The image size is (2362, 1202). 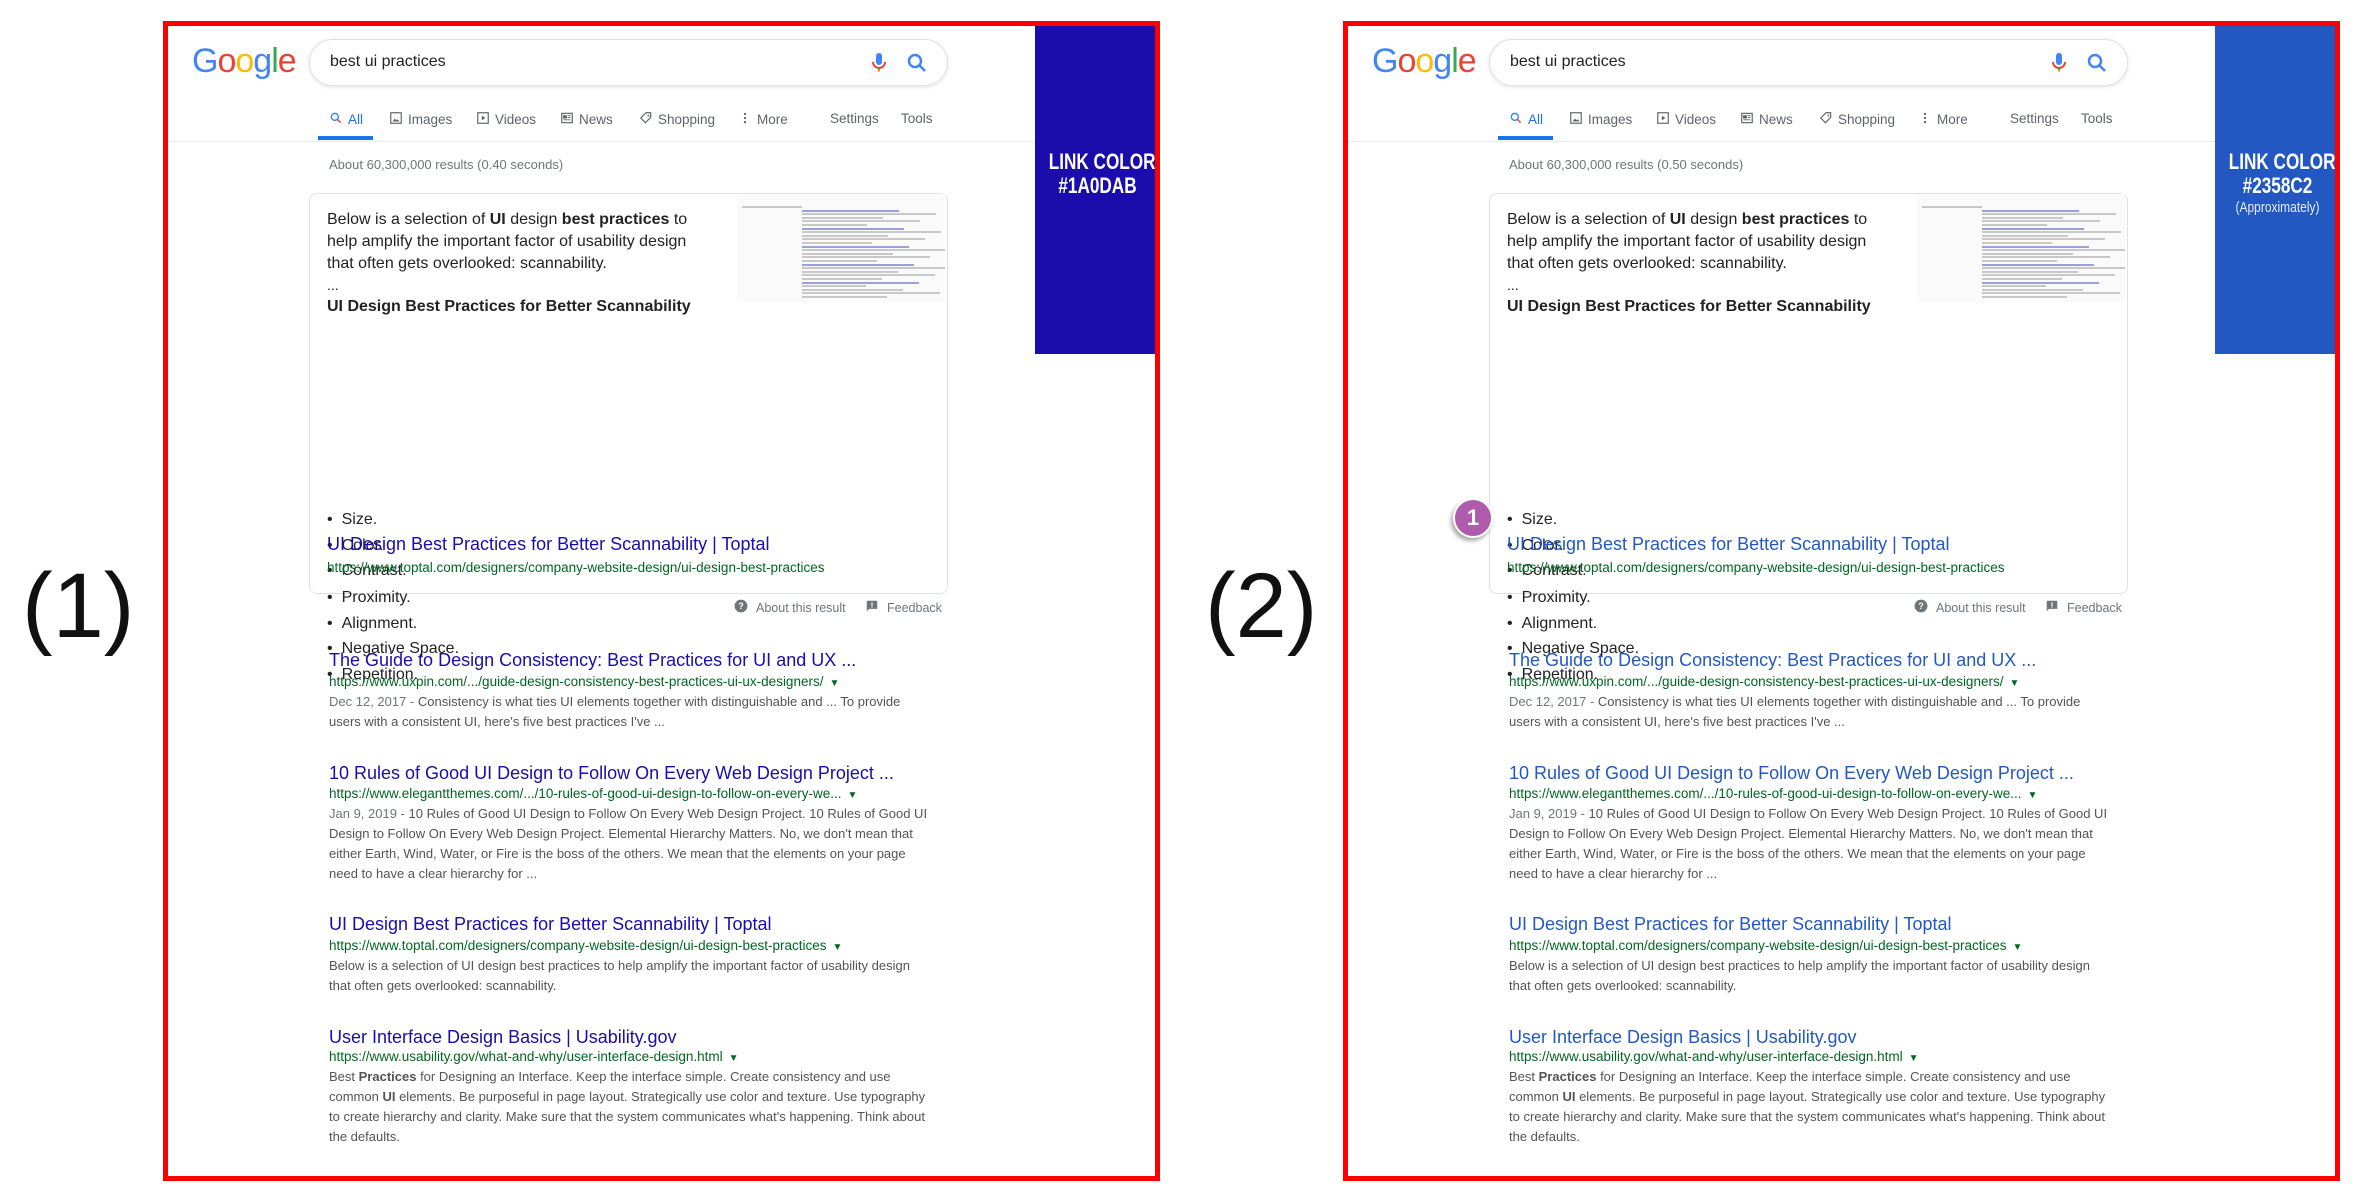 What do you see at coordinates (745, 119) in the screenshot?
I see `more-vertical-icon` at bounding box center [745, 119].